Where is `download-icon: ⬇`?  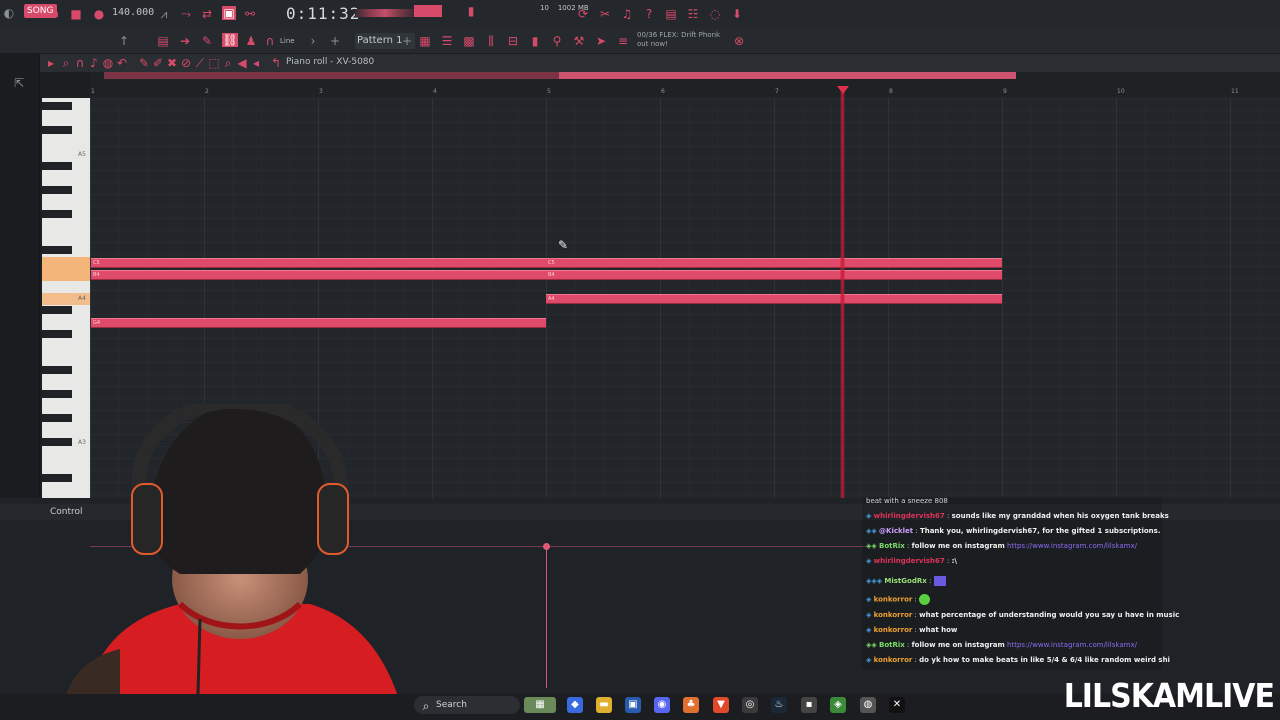
download-icon: ⬇ is located at coordinates (737, 14).